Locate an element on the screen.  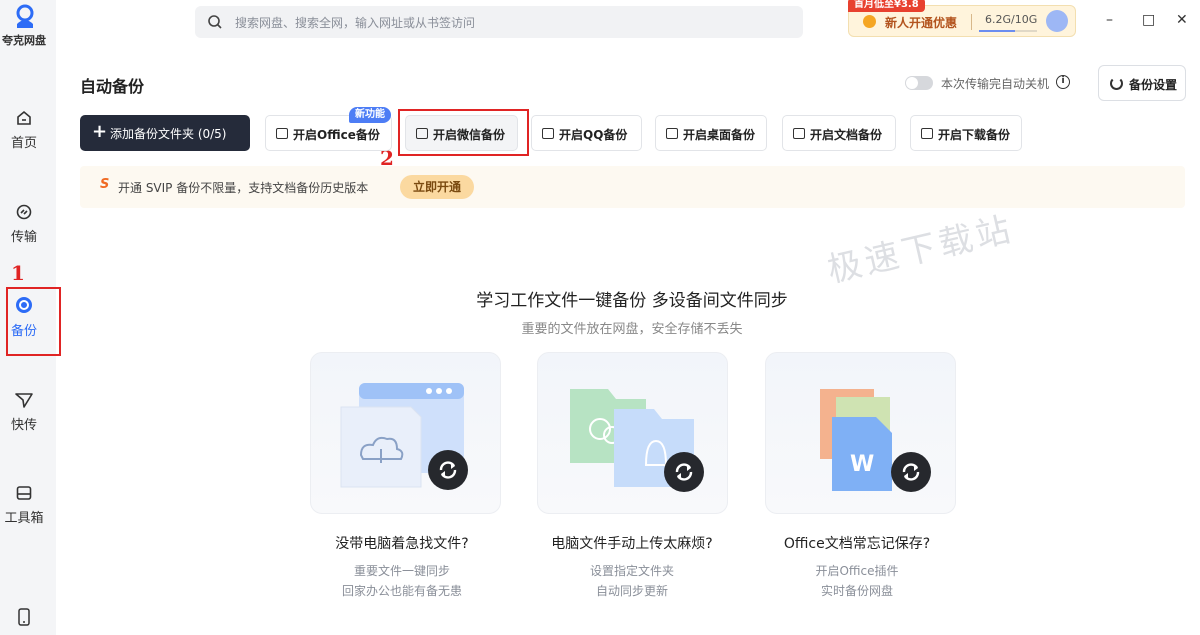
divider is located at coordinates (971, 22).